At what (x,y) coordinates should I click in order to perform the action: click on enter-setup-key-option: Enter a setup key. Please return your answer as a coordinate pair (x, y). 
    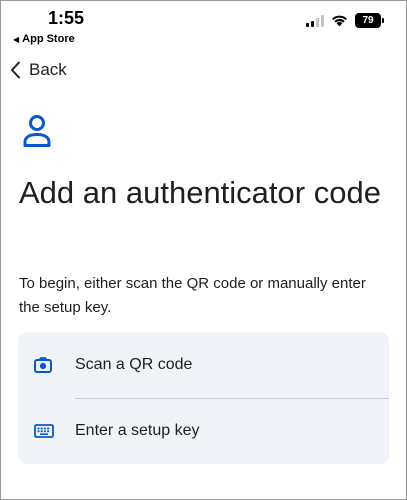
    Looking at the image, I should click on (203, 431).